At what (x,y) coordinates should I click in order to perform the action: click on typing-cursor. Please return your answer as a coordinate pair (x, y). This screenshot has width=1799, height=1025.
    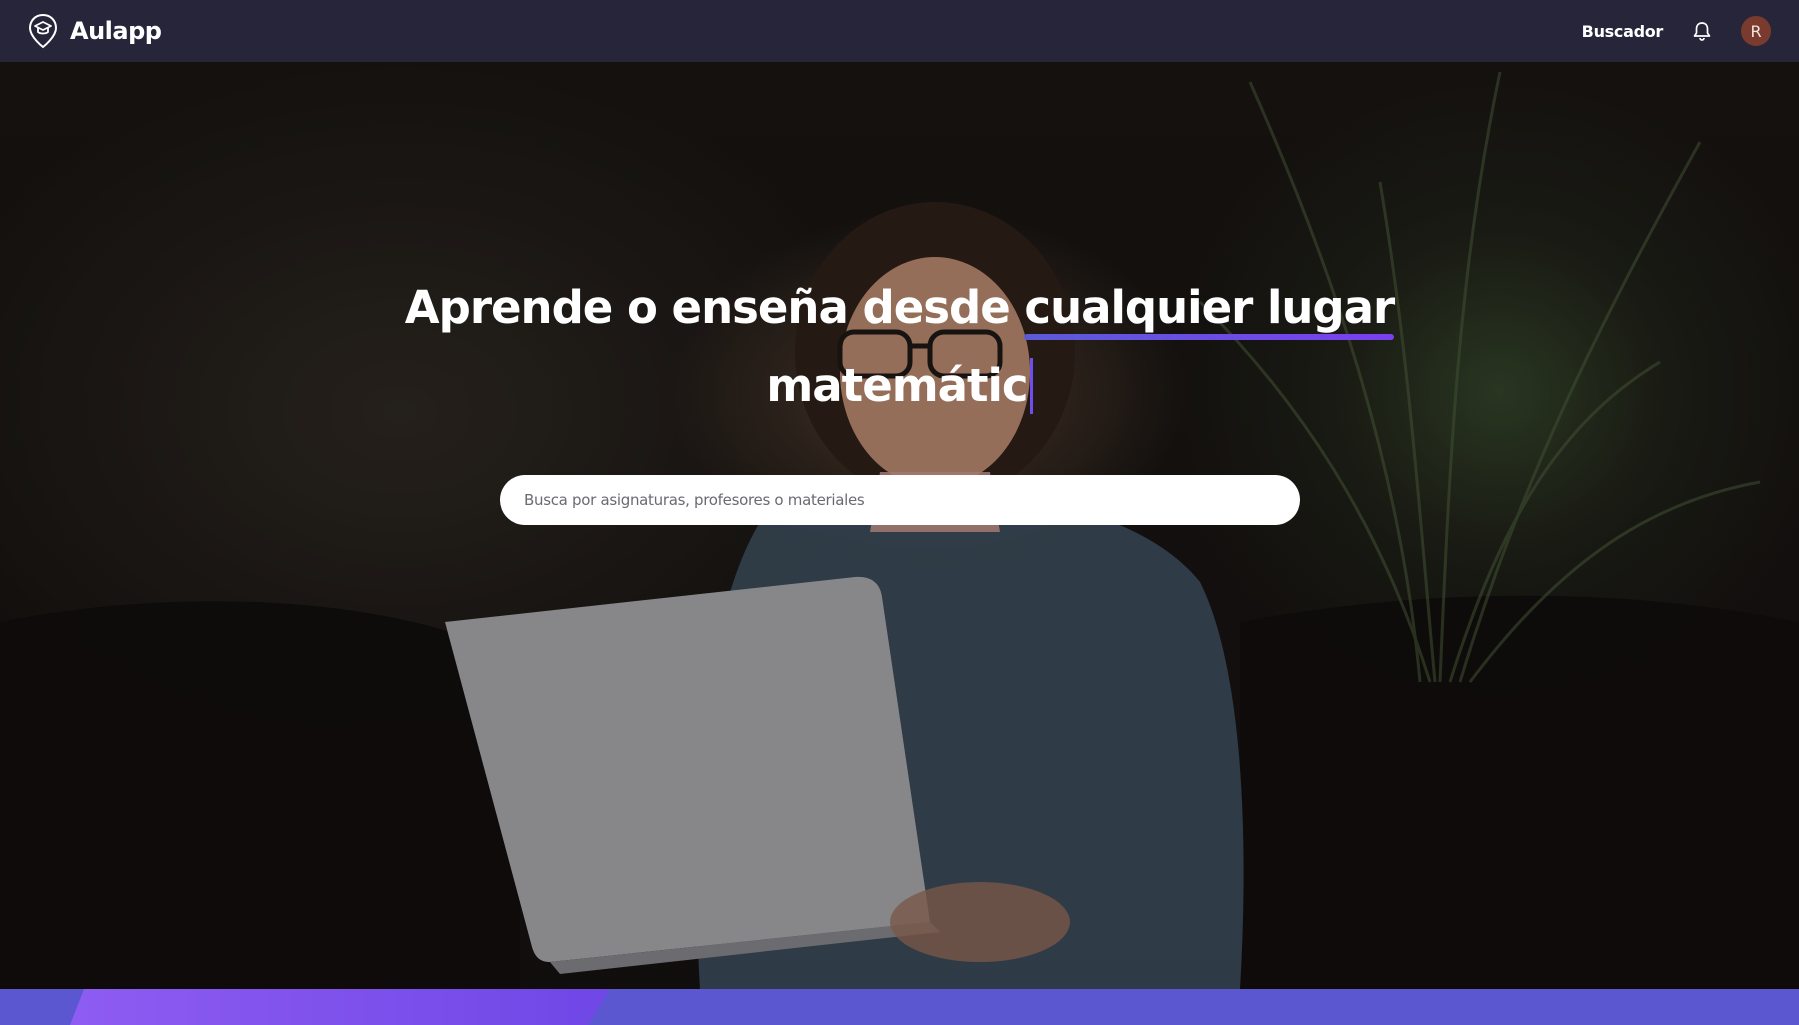
    Looking at the image, I should click on (1031, 386).